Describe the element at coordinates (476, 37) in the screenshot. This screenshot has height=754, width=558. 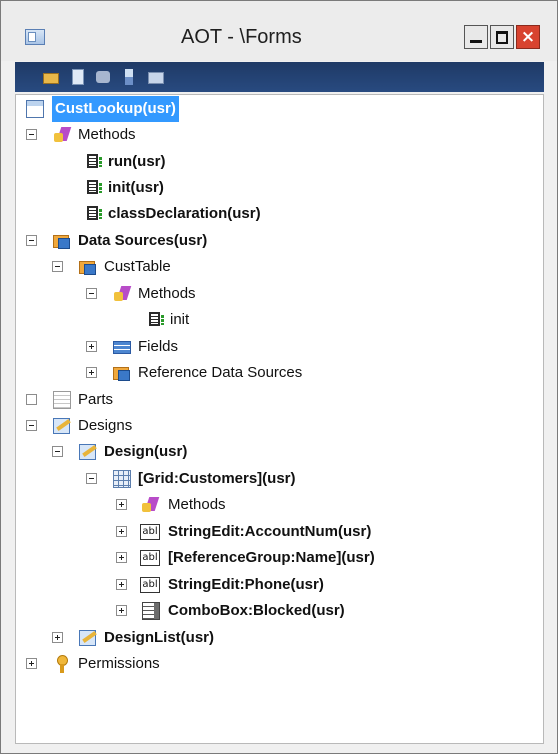
I see `minimize-button` at that location.